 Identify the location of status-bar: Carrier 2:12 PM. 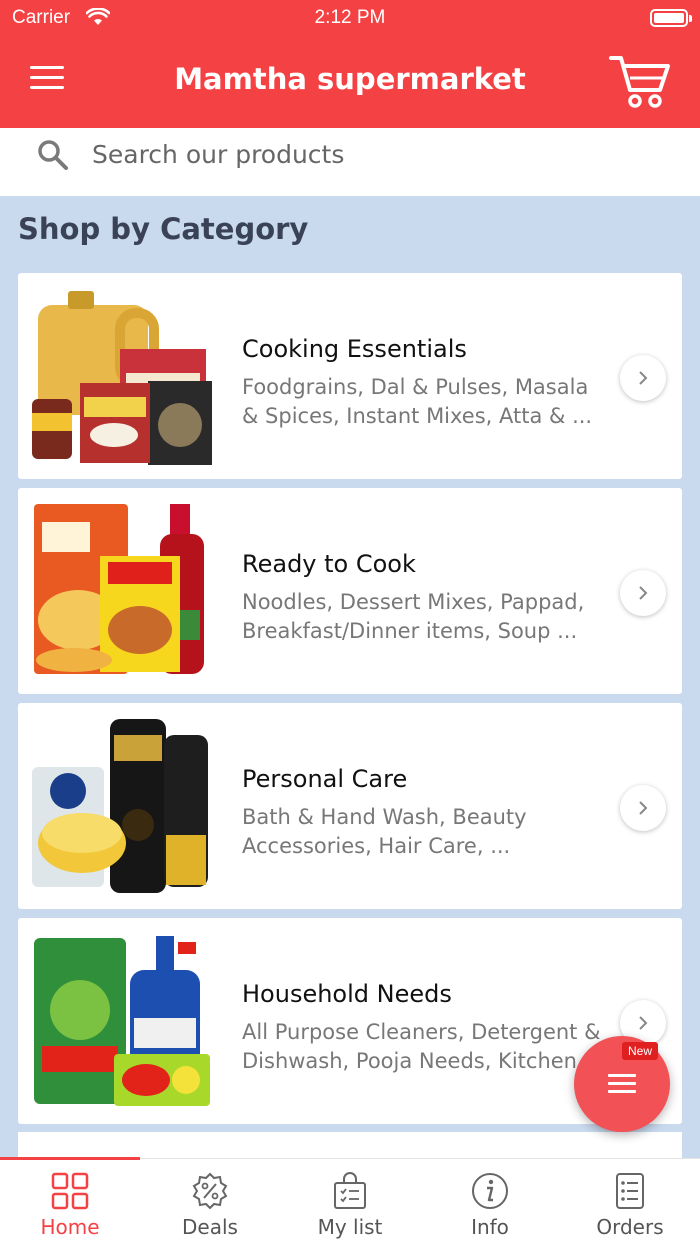
(350, 18).